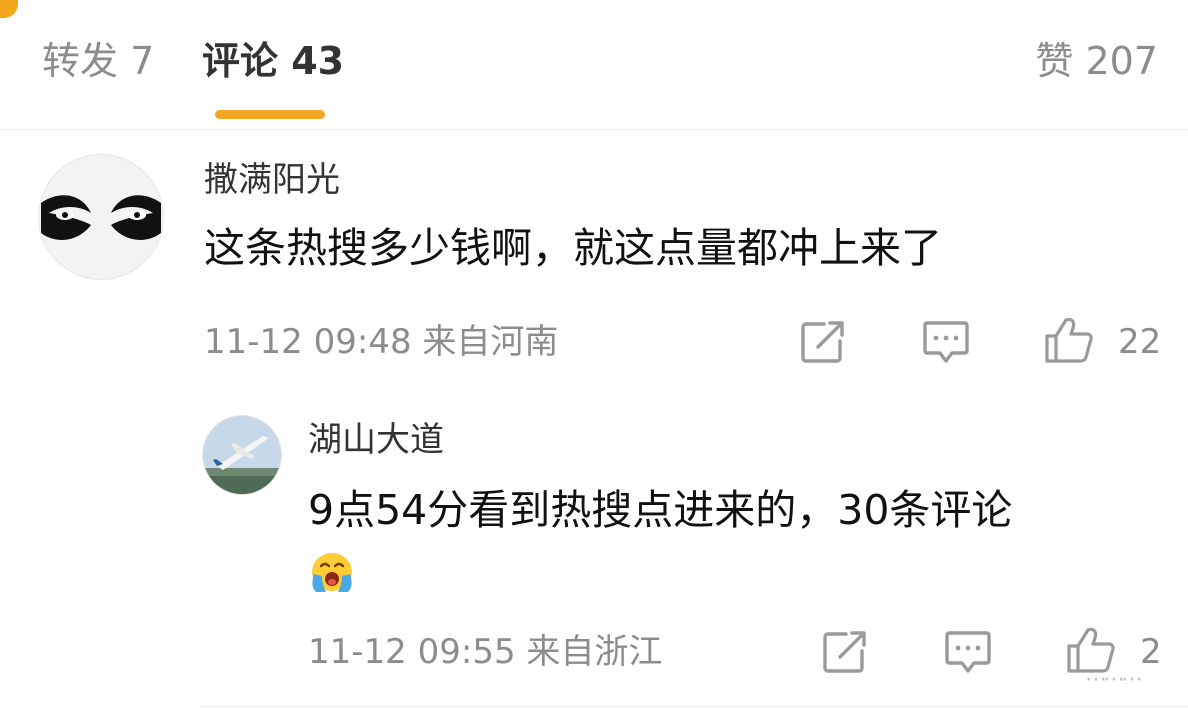 This screenshot has width=1188, height=708. Describe the element at coordinates (694, 706) in the screenshot. I see `bottom-divider` at that location.